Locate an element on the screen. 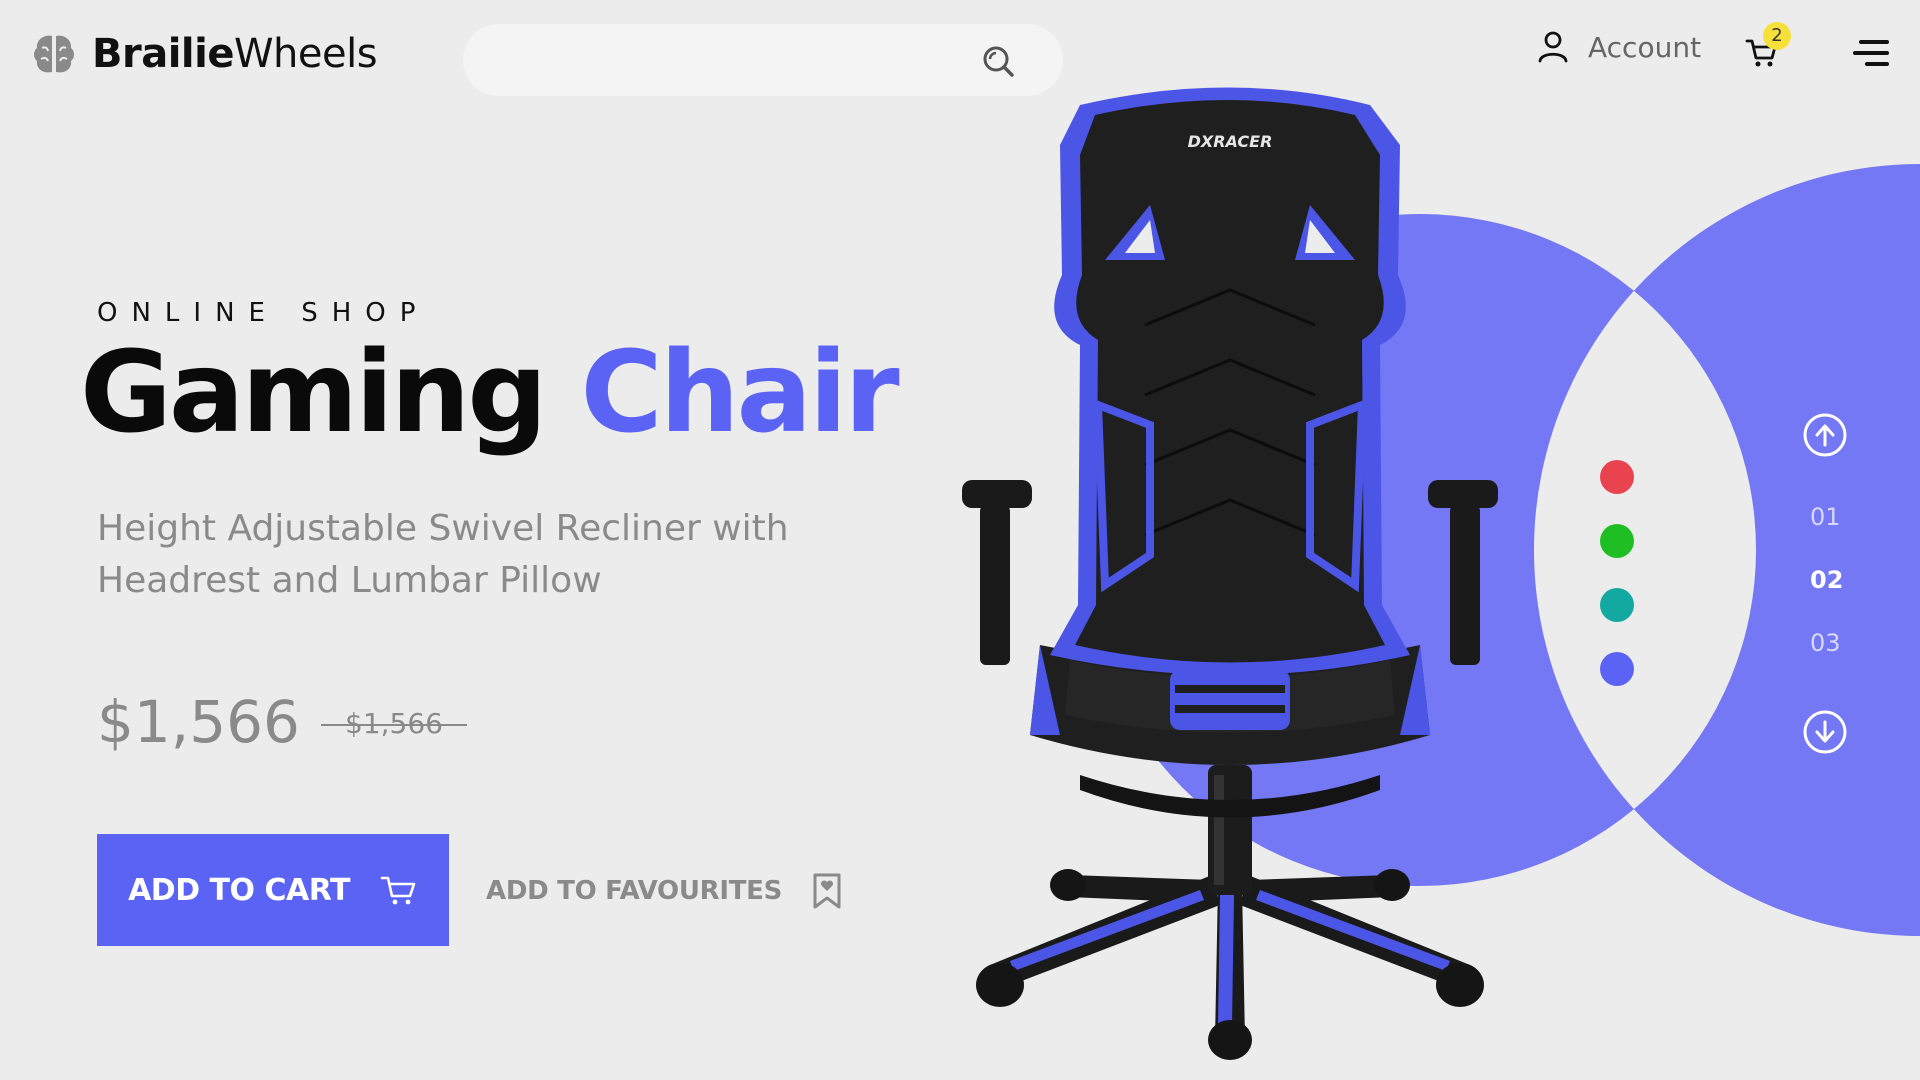 The image size is (1920, 1080). brand-name: BrailieWheels is located at coordinates (235, 54).